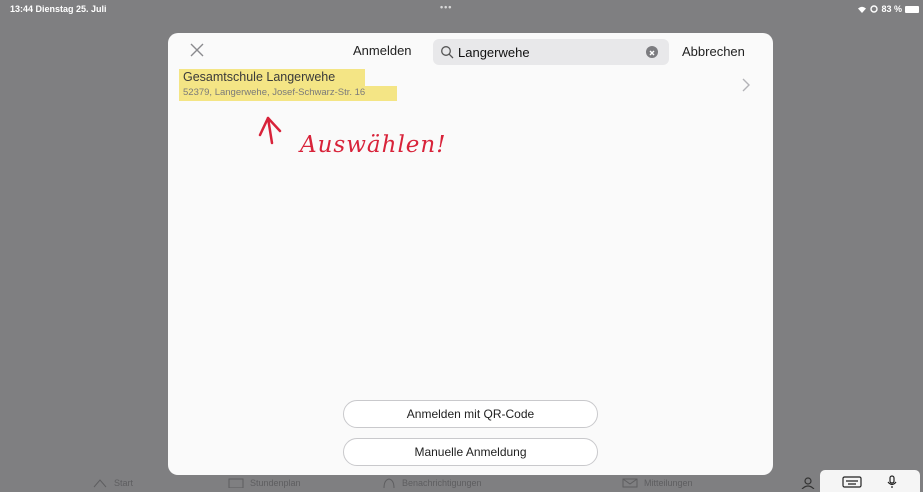 This screenshot has height=492, width=923. Describe the element at coordinates (808, 483) in the screenshot. I see `profile-icon` at that location.